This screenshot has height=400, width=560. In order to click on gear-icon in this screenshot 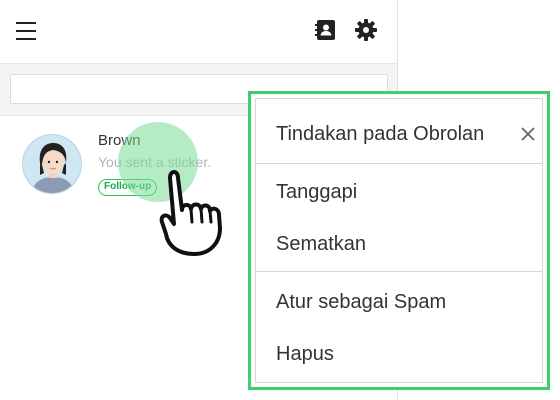, I will do `click(366, 30)`.